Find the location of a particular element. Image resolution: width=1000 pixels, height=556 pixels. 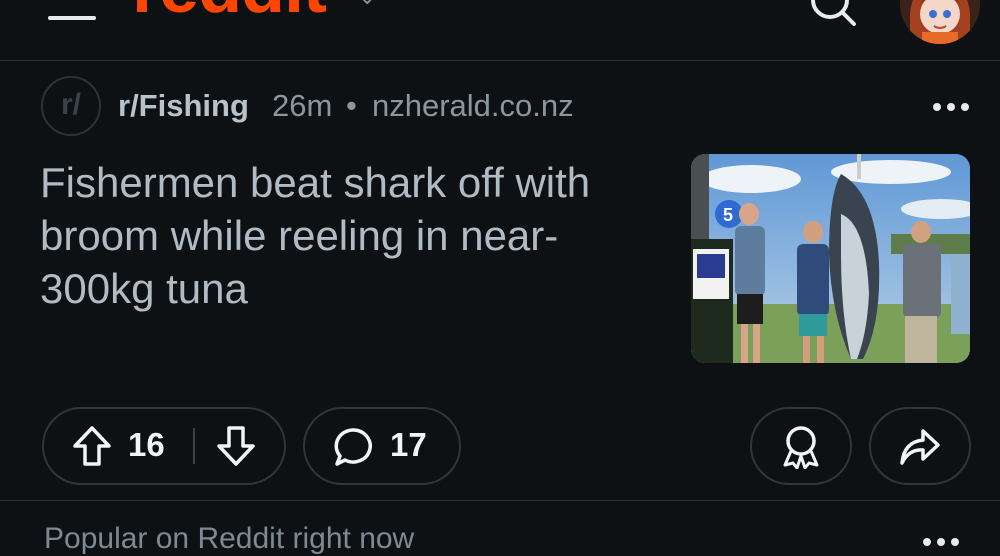

svg-text: 5 is located at coordinates (728, 215).